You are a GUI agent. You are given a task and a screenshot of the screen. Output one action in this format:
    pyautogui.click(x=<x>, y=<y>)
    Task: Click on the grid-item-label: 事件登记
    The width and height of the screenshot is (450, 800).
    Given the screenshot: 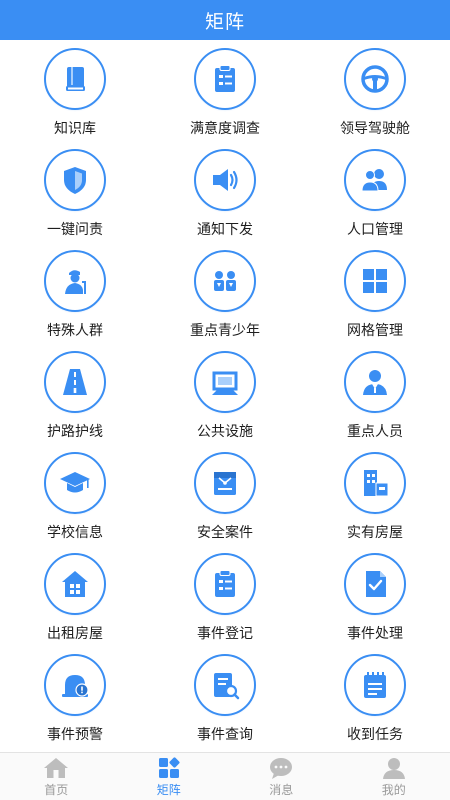 What is the action you would take?
    pyautogui.click(x=225, y=634)
    